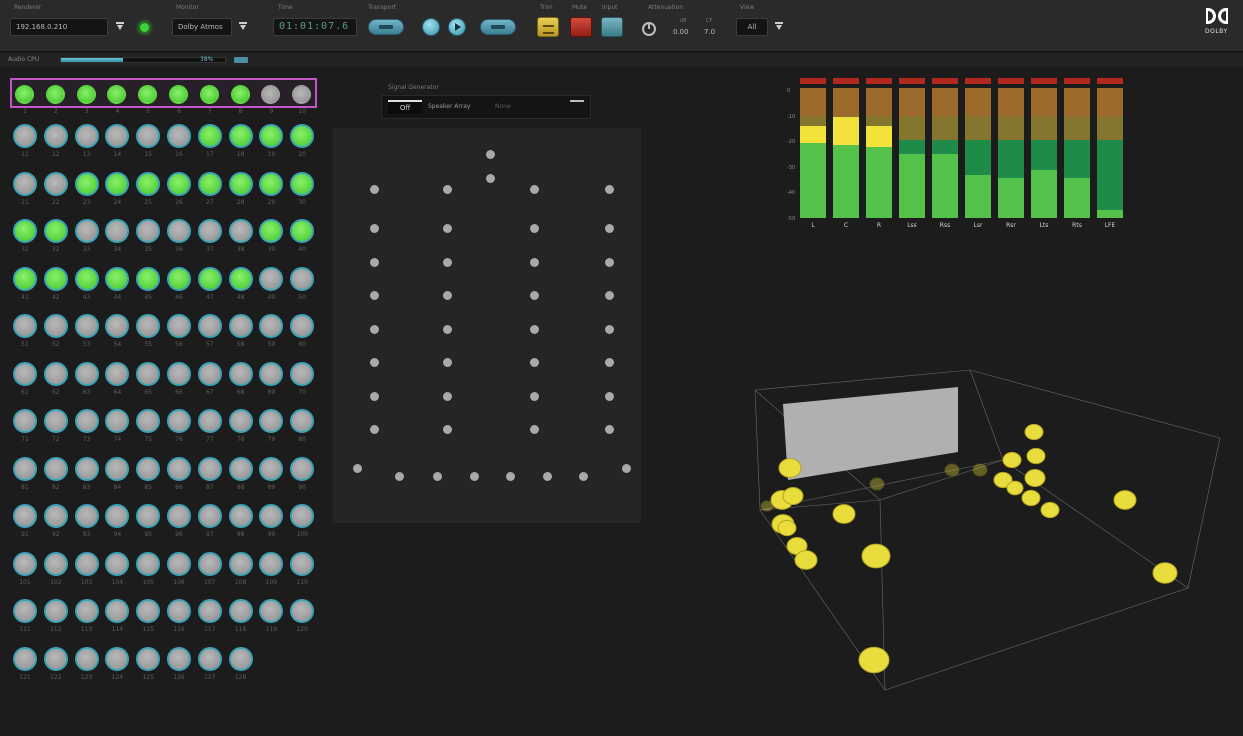 The height and width of the screenshot is (736, 1243). Describe the element at coordinates (240, 629) in the screenshot. I see `object-number: 118` at that location.